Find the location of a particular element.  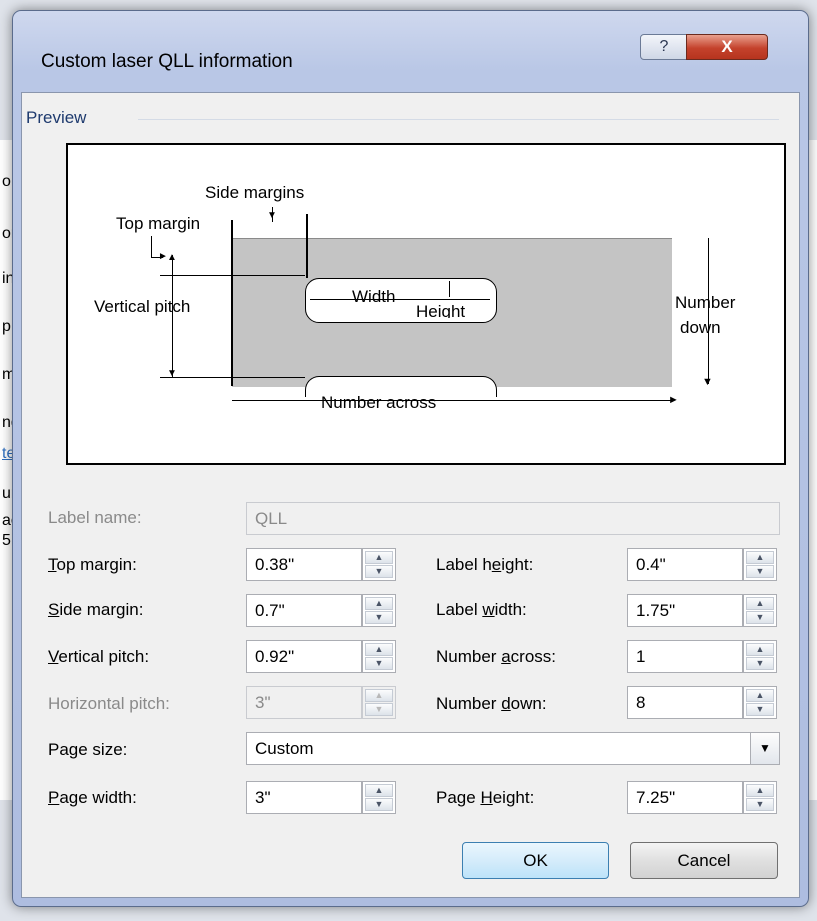

vertical-pitch-field is located at coordinates (304, 656).